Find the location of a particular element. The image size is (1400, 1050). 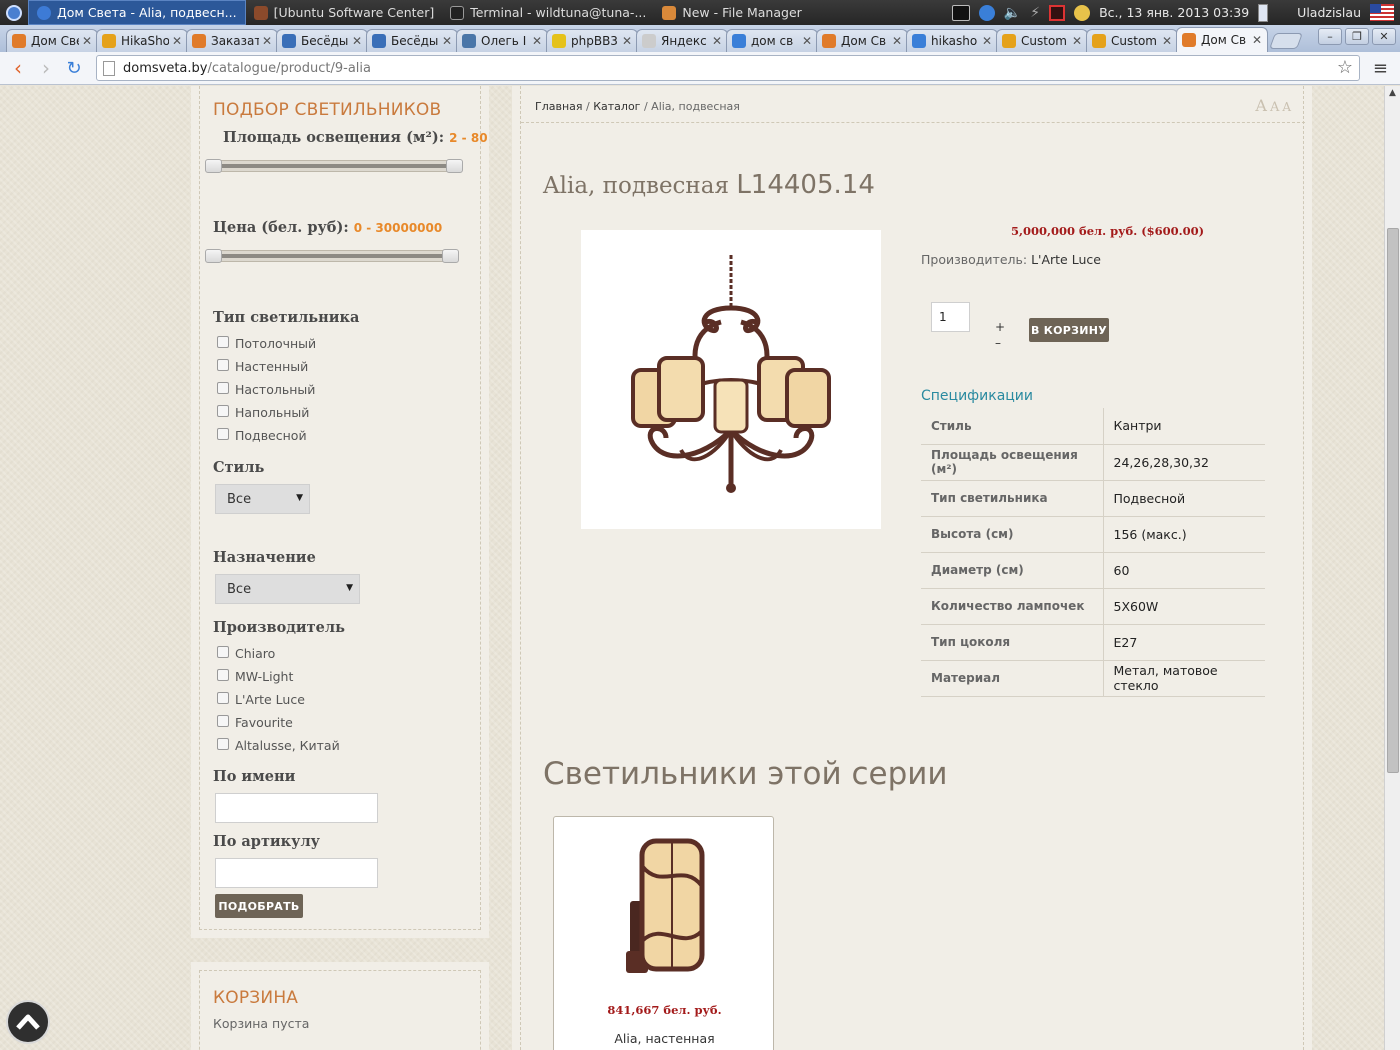

xfce-menu-button is located at coordinates (14, 12).